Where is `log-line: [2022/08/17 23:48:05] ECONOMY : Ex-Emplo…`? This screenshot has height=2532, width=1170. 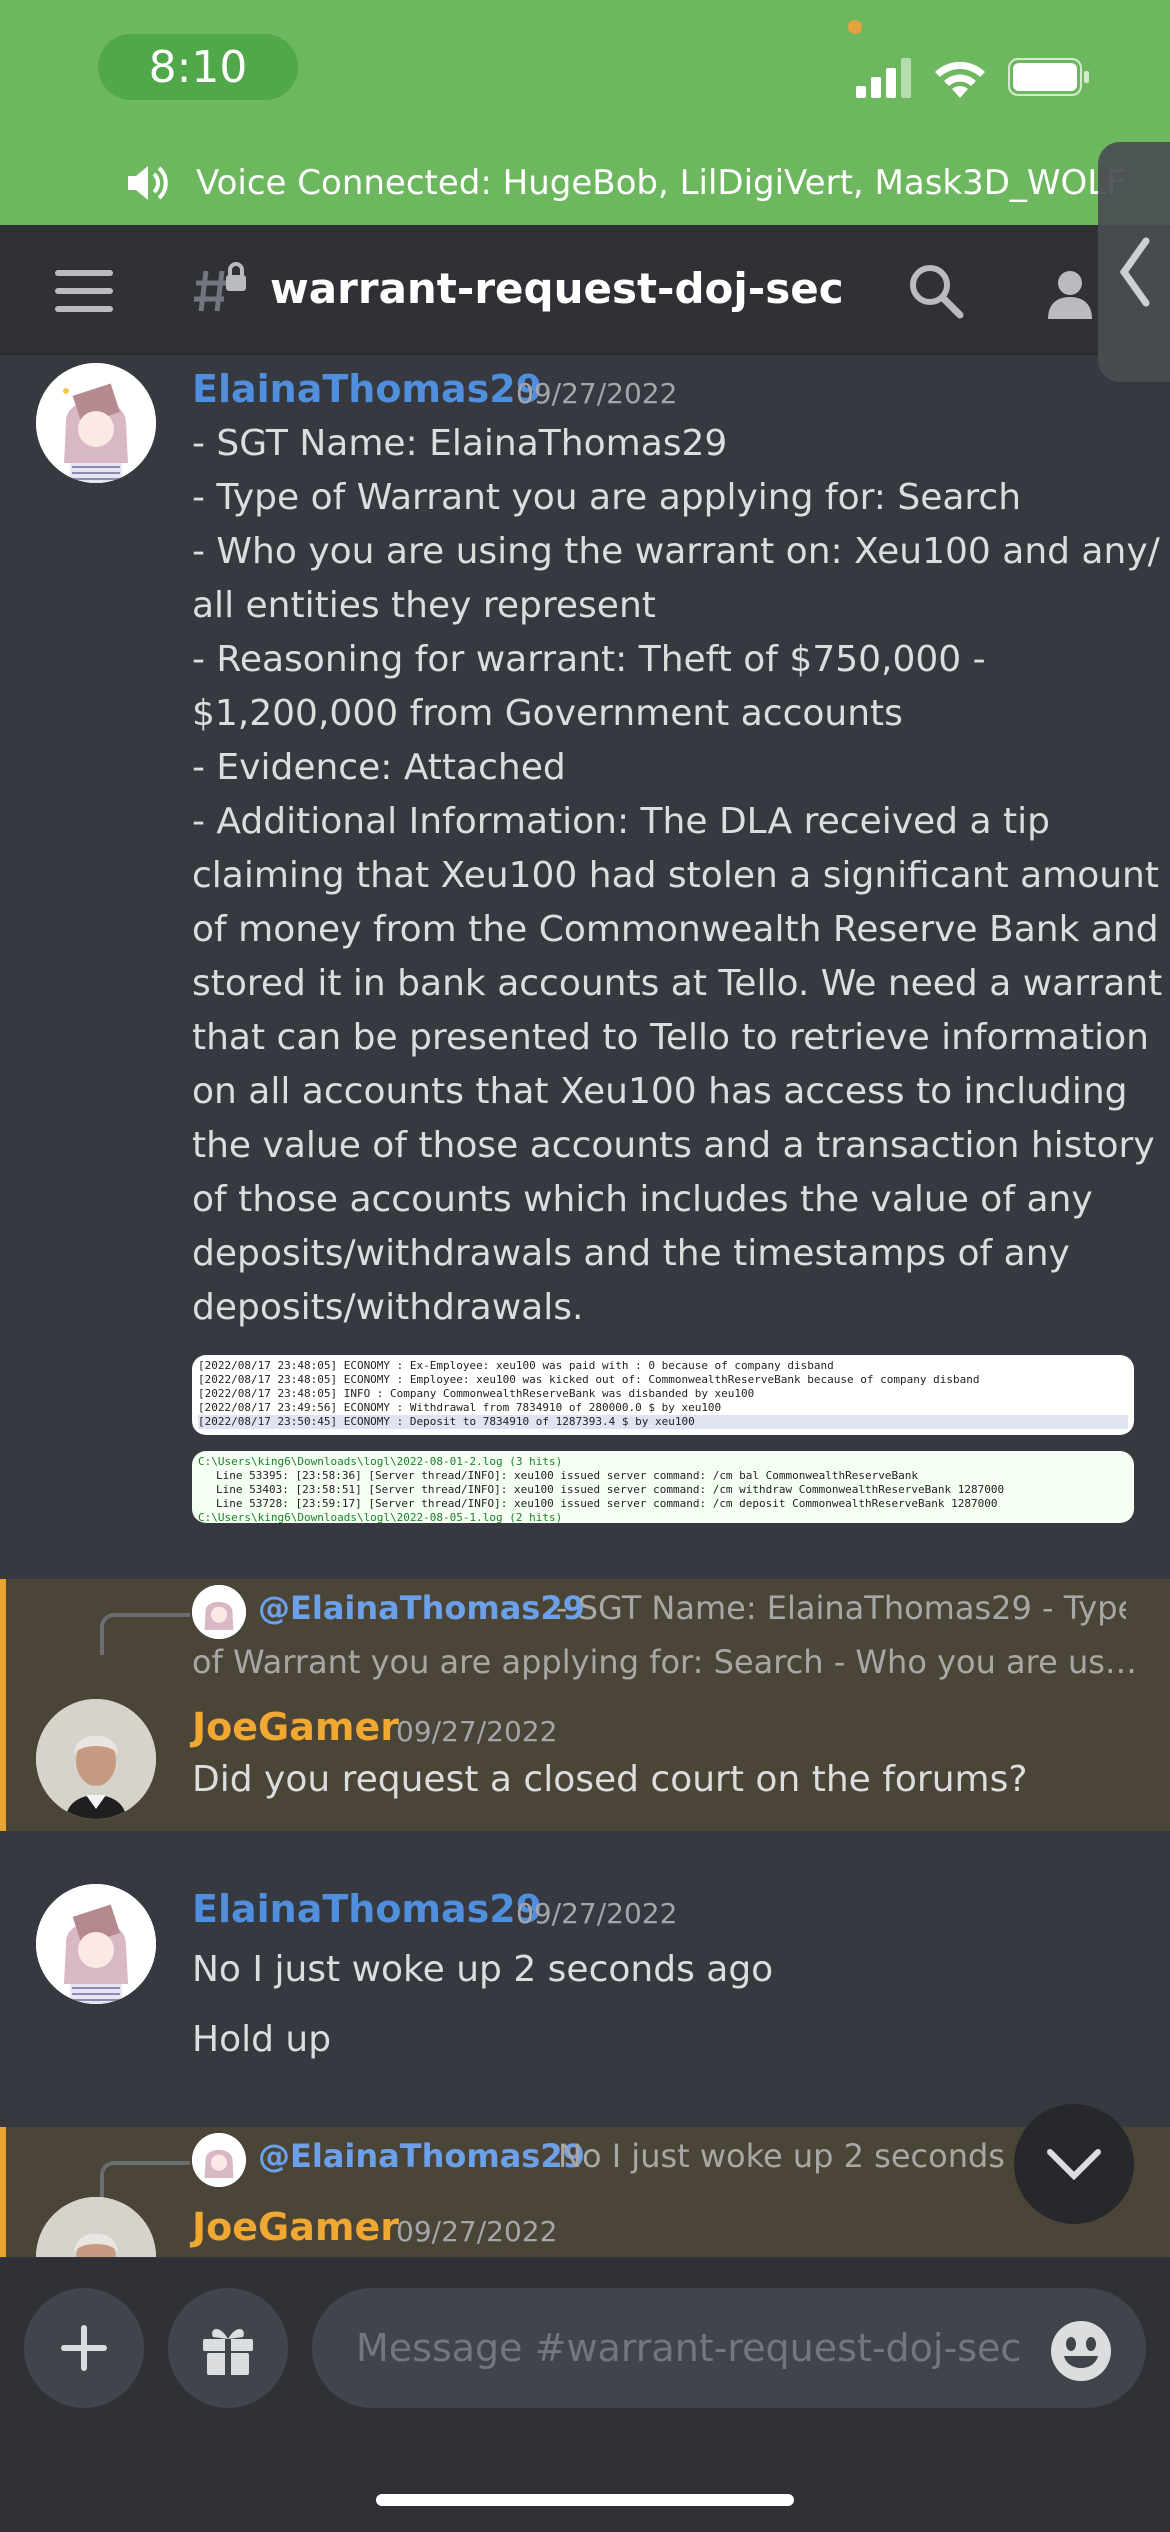 log-line: [2022/08/17 23:48:05] ECONOMY : Ex-Emplo… is located at coordinates (516, 1365).